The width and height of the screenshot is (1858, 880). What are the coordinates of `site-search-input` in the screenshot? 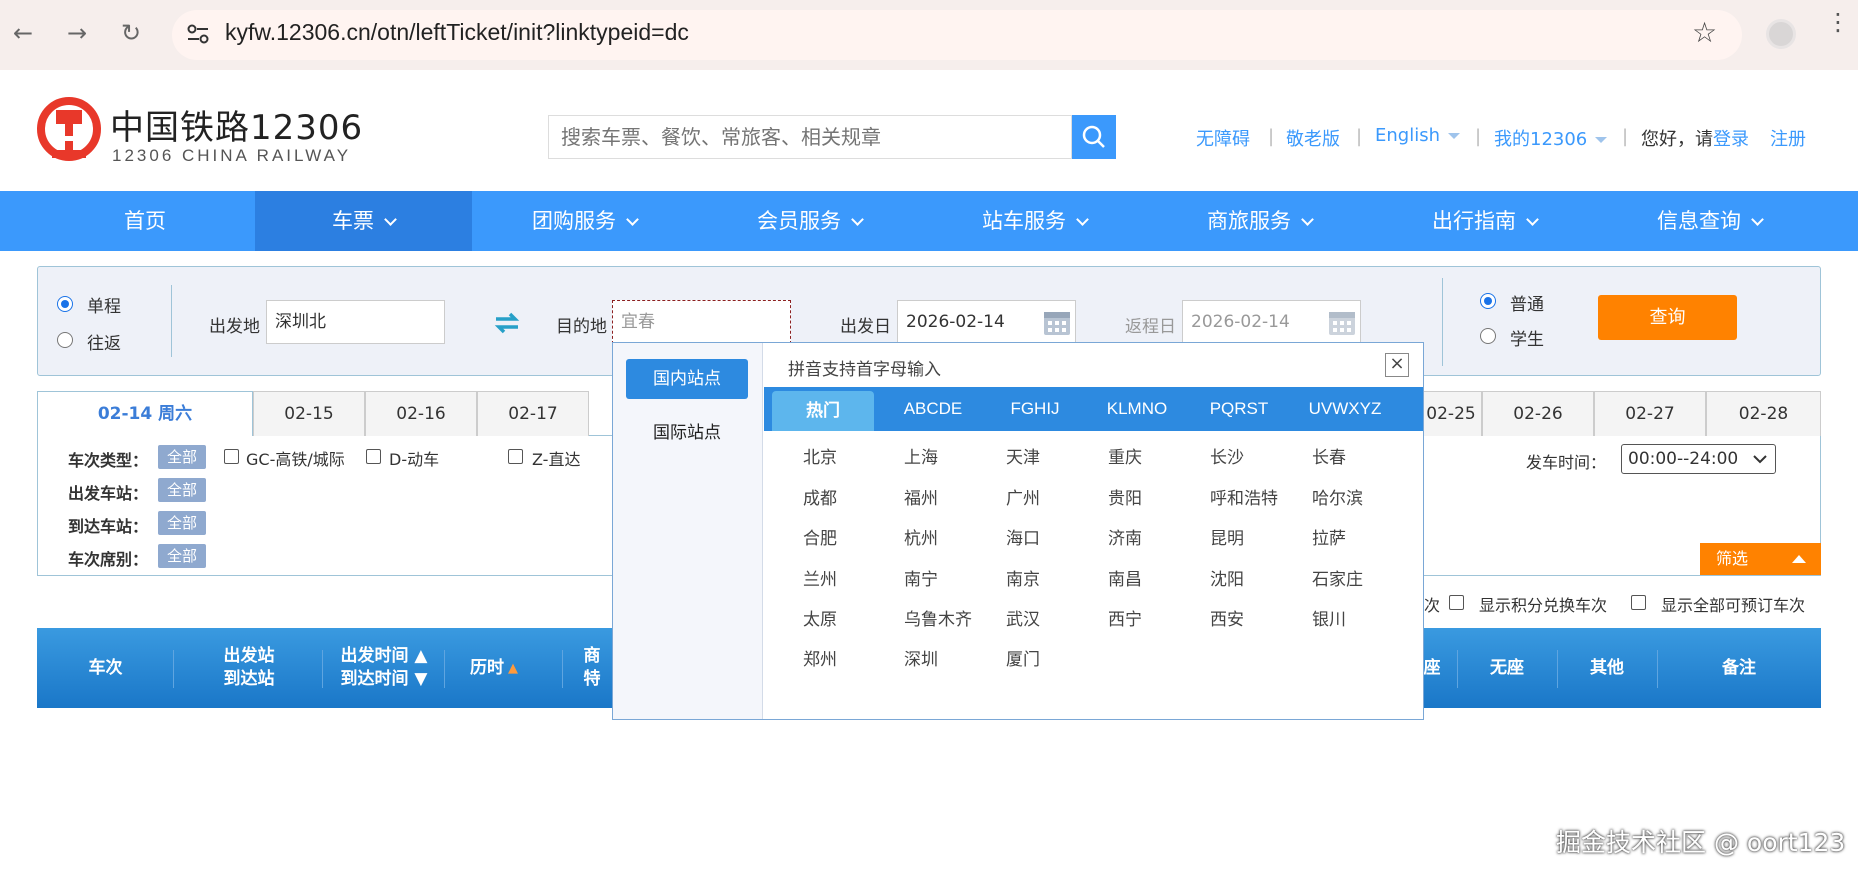 It's located at (810, 137).